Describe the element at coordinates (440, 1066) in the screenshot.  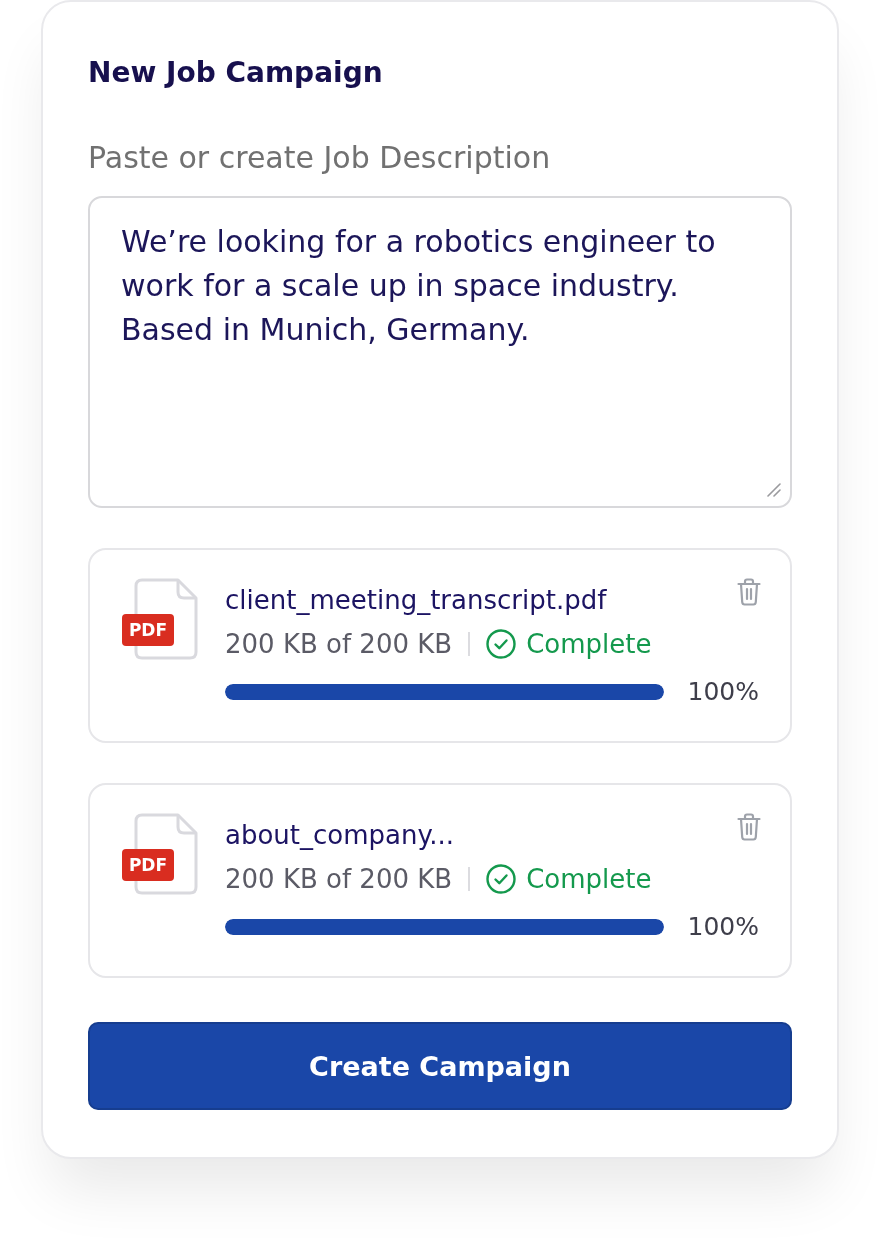
I see `create-campaign-button: Create Campaign` at that location.